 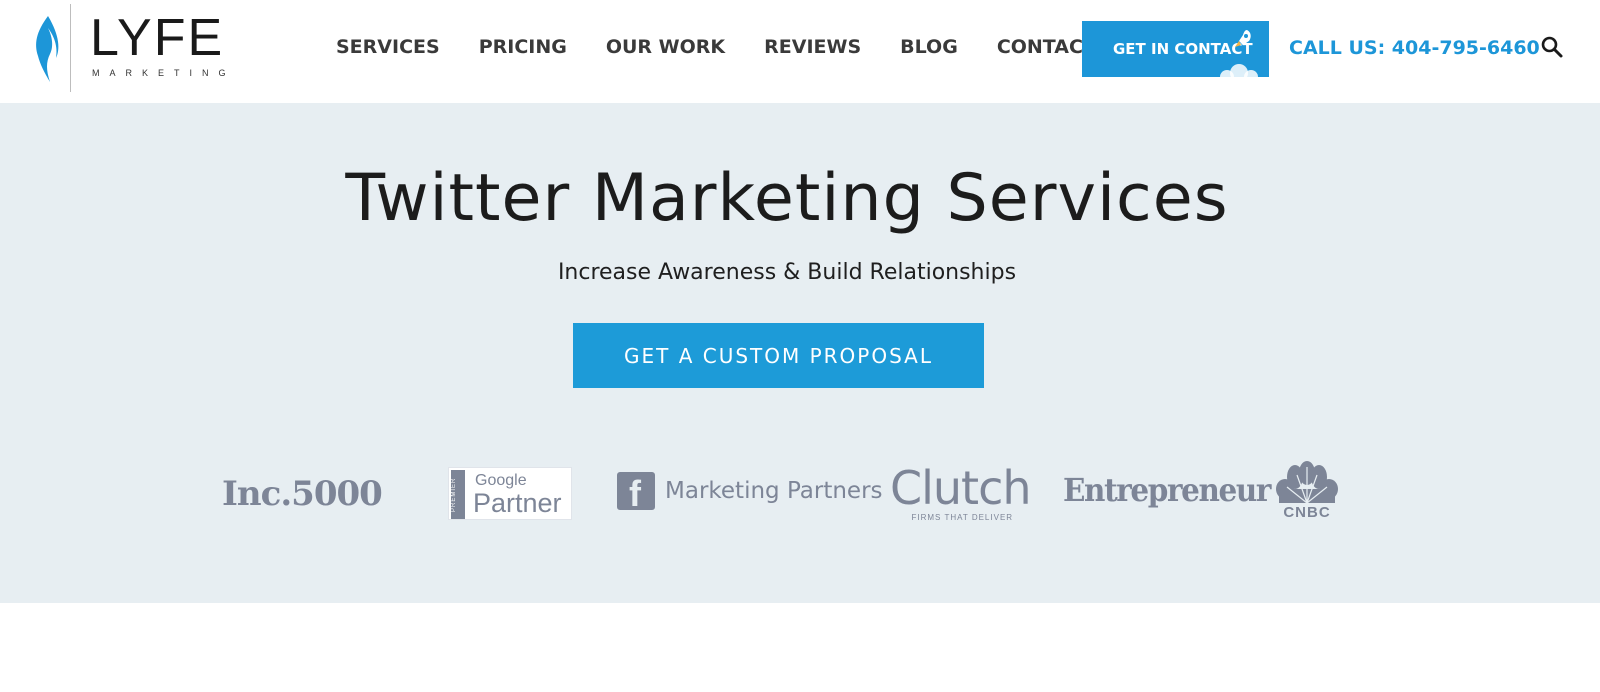 I want to click on get-in-contact-label: GET IN CONTACT, so click(x=1183, y=49).